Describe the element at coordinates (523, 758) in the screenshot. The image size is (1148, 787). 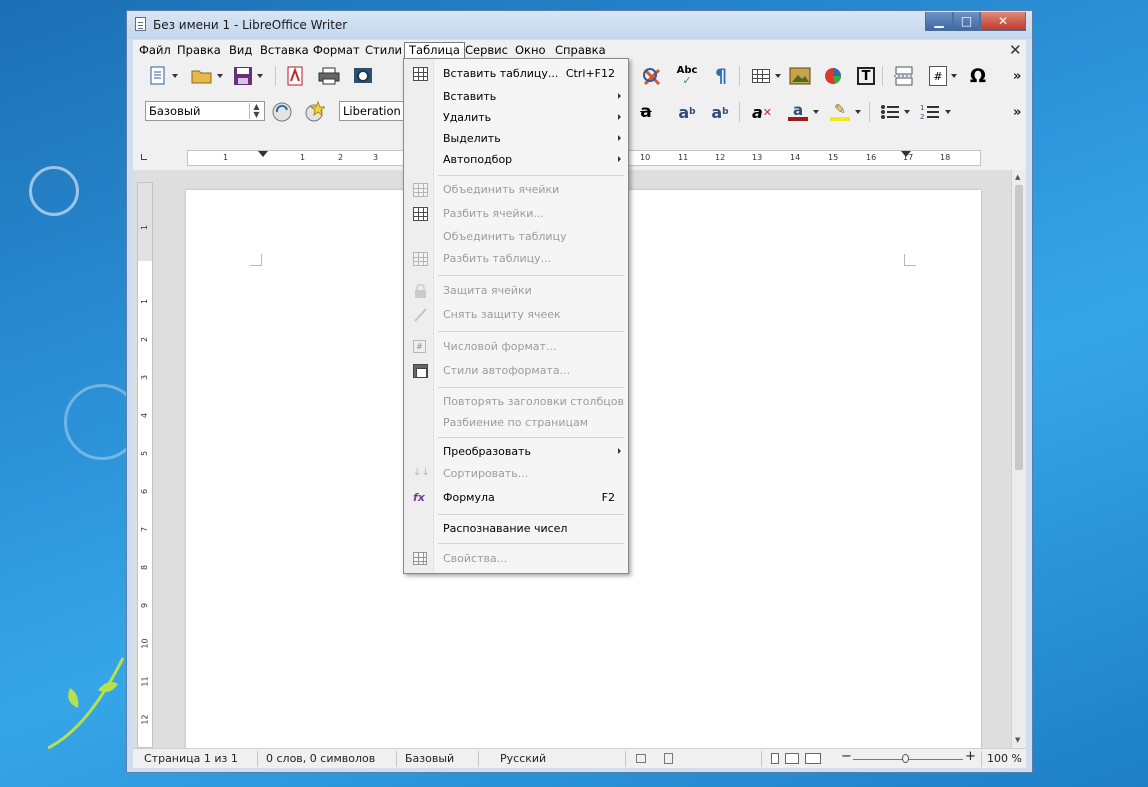
I see `text-language: Русский` at that location.